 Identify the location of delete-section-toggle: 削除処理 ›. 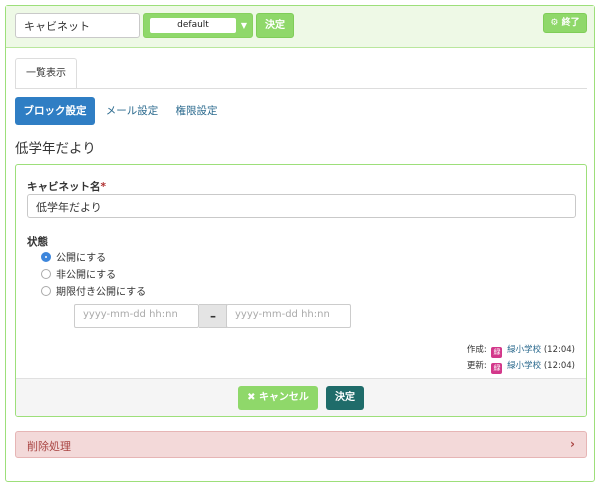
(301, 444).